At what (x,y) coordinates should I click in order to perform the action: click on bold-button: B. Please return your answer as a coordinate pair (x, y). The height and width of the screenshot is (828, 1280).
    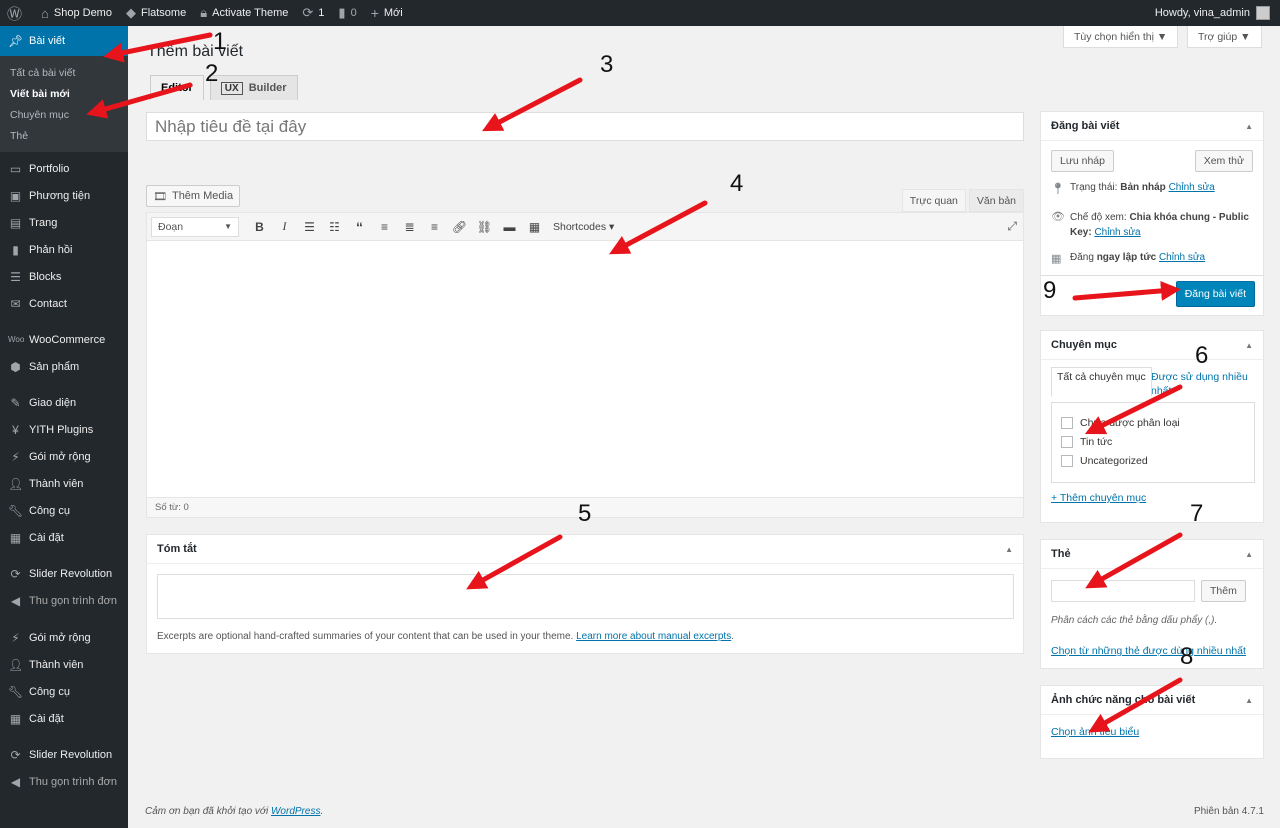
    Looking at the image, I should click on (259, 227).